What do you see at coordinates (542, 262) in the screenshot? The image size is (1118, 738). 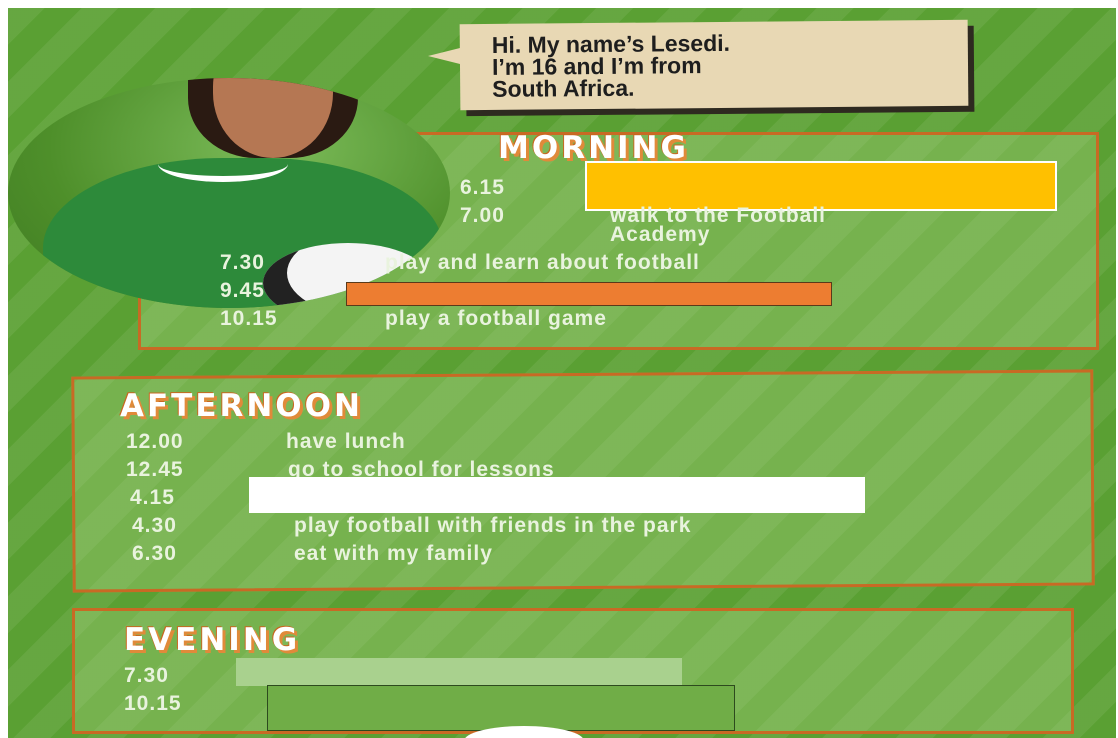 I see `activity-label: play and learn about football` at bounding box center [542, 262].